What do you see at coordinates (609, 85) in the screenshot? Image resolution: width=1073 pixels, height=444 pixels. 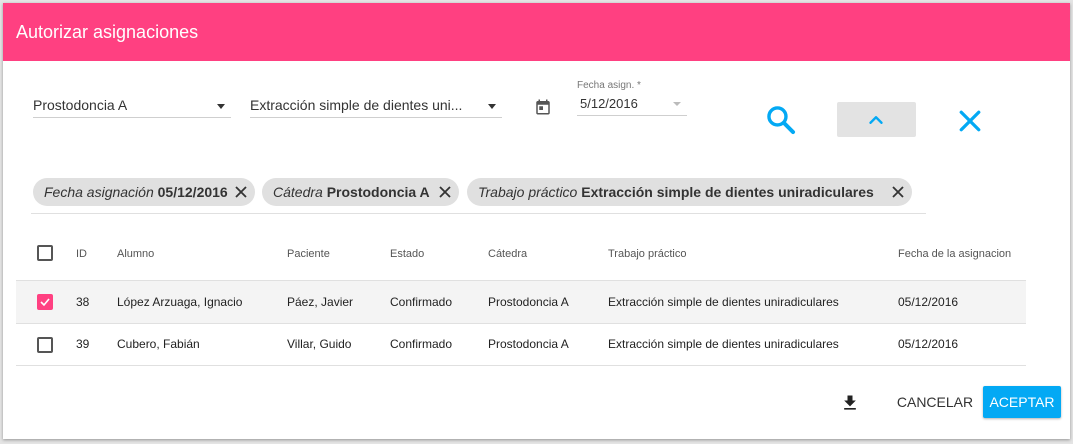 I see `date-field-label: Fecha asign. *` at bounding box center [609, 85].